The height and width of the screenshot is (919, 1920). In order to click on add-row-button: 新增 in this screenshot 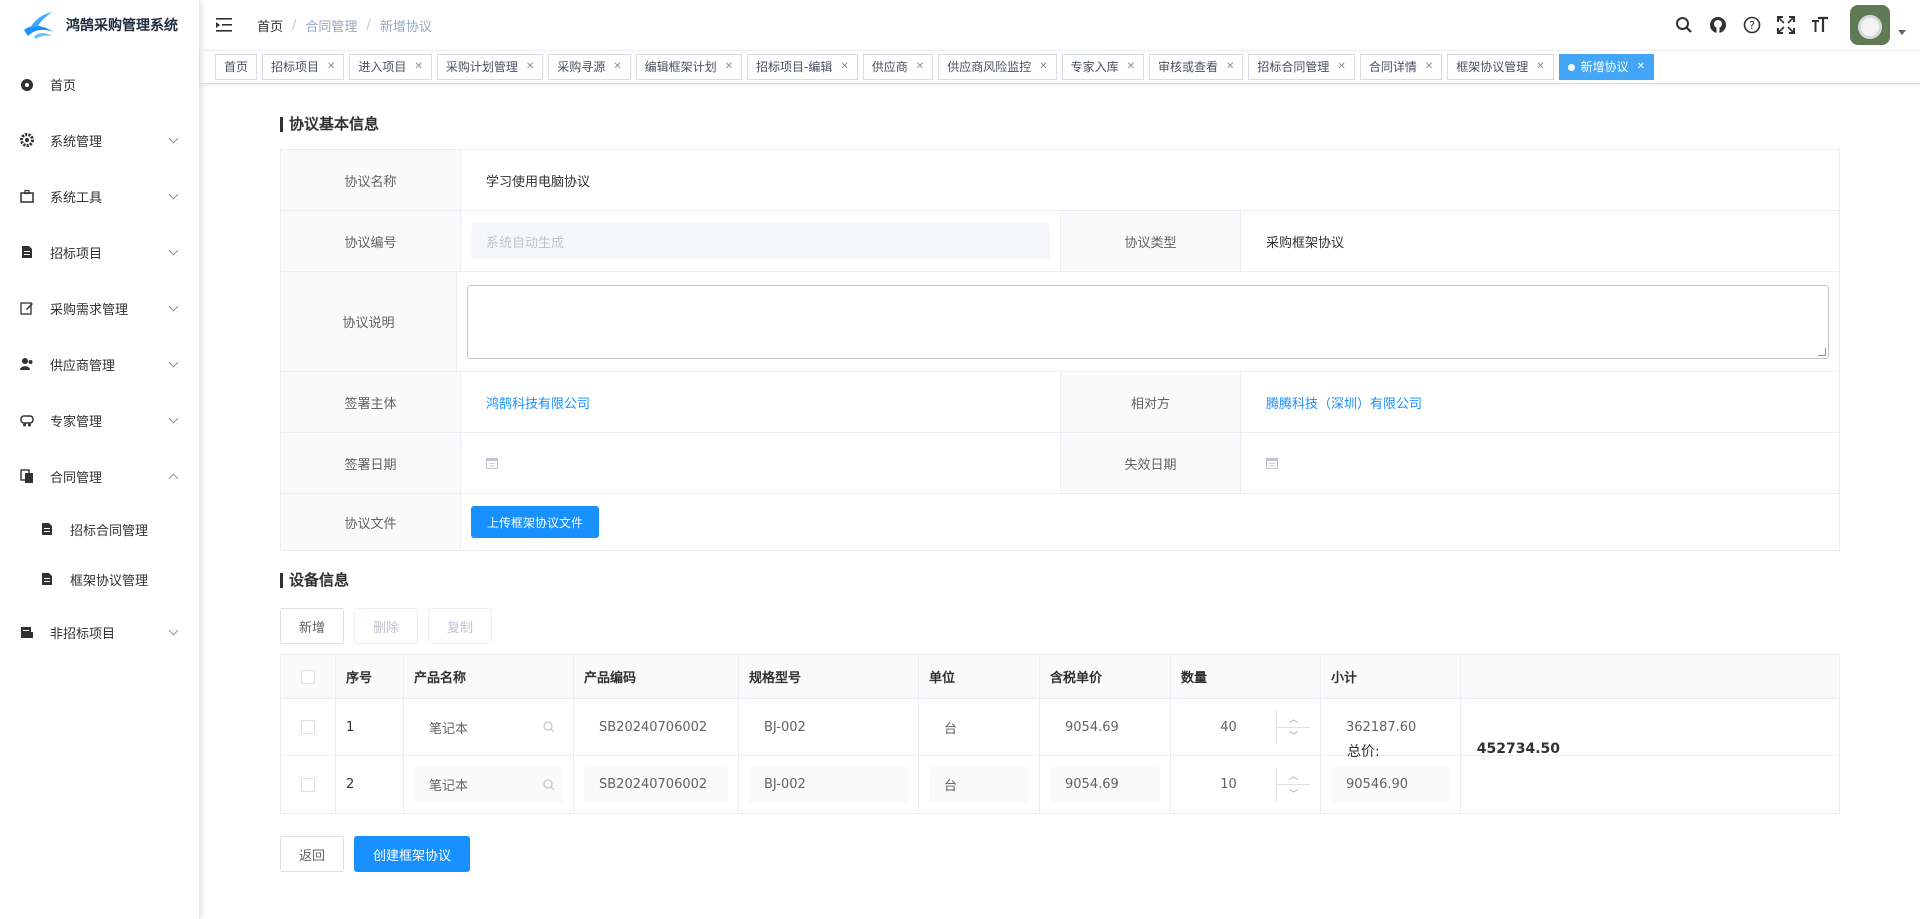, I will do `click(312, 626)`.